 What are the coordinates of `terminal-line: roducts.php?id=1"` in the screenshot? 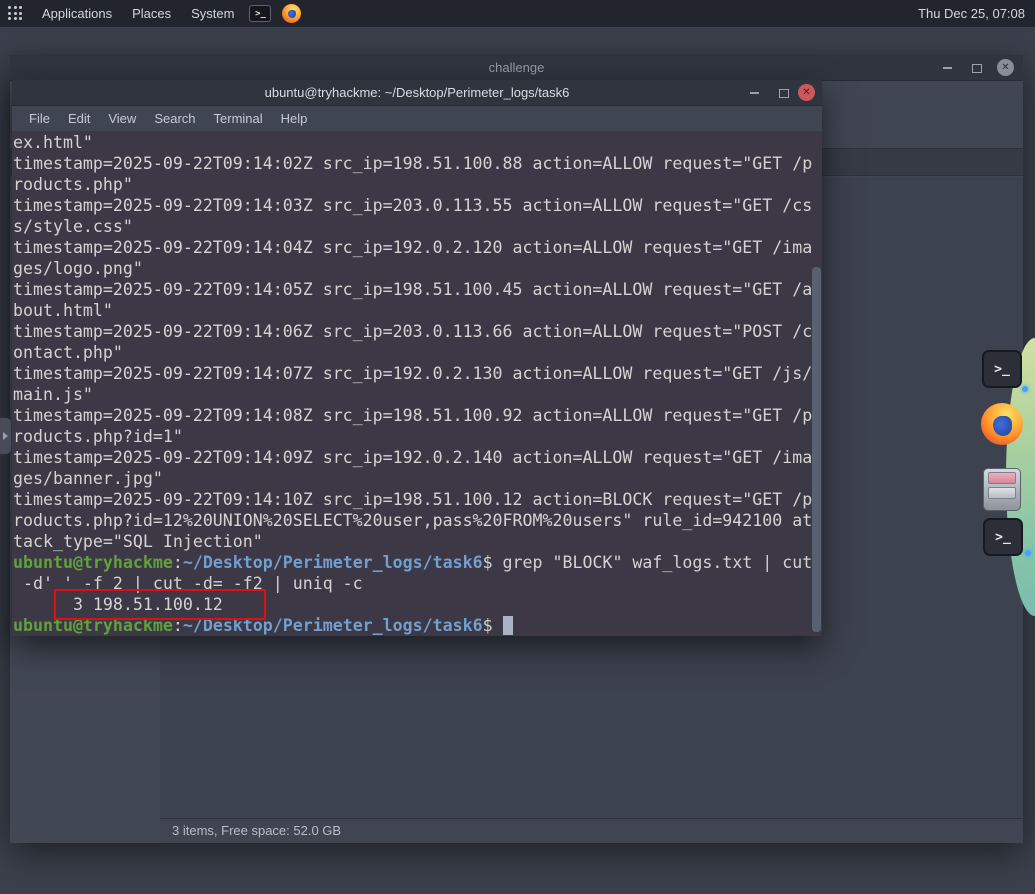 It's located at (98, 436).